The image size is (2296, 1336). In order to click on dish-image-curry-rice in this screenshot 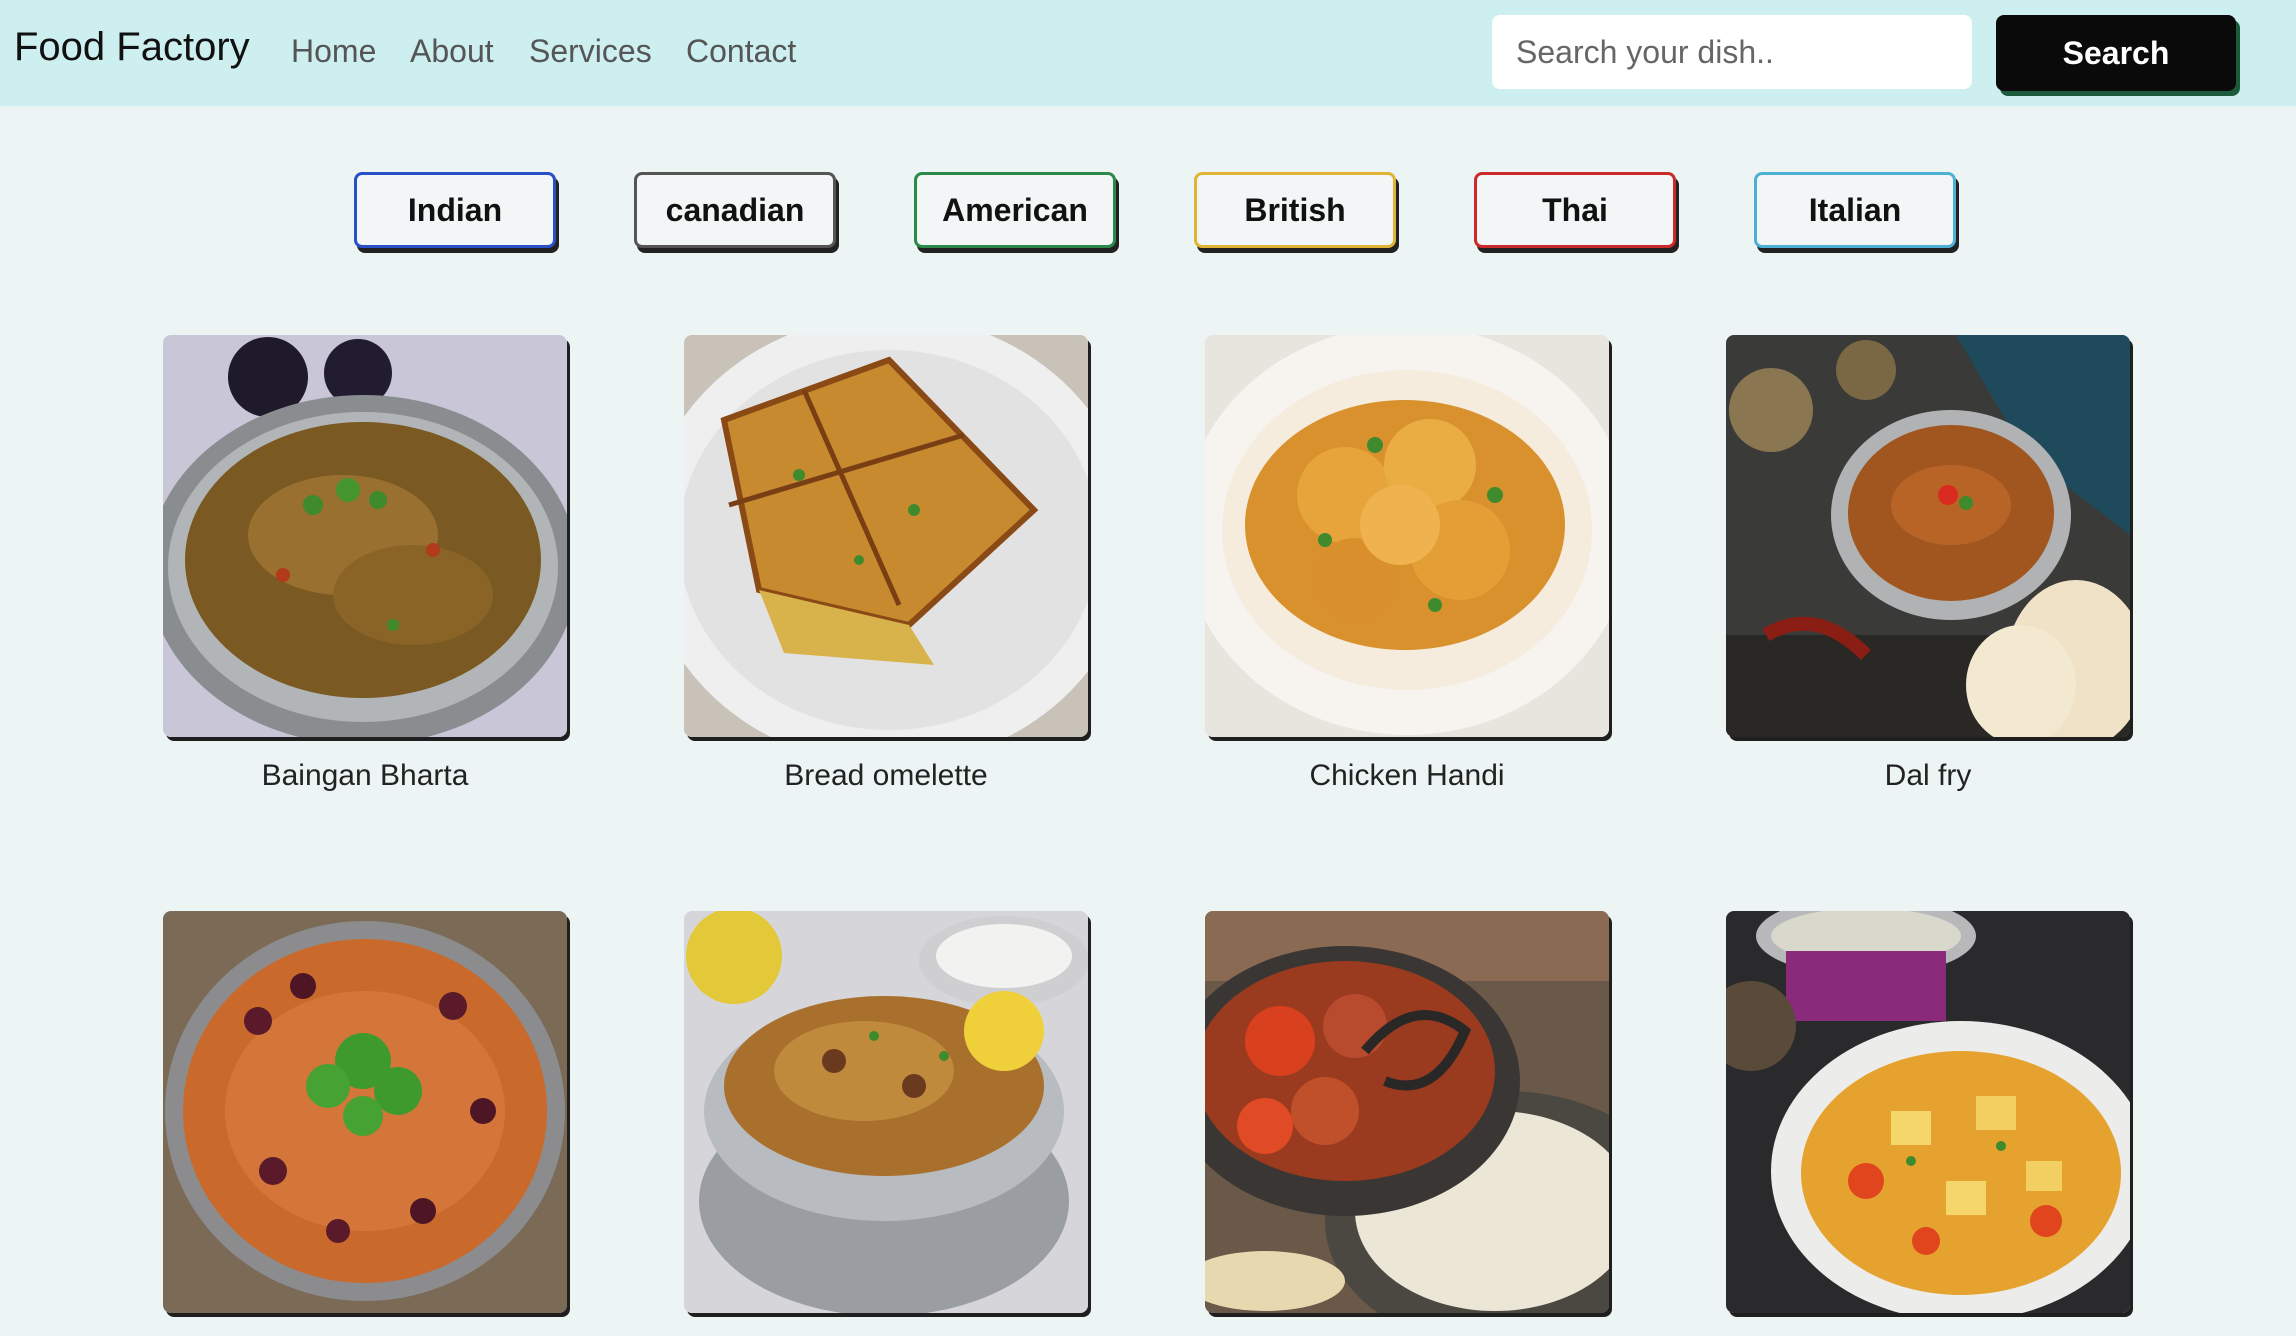, I will do `click(1407, 1112)`.